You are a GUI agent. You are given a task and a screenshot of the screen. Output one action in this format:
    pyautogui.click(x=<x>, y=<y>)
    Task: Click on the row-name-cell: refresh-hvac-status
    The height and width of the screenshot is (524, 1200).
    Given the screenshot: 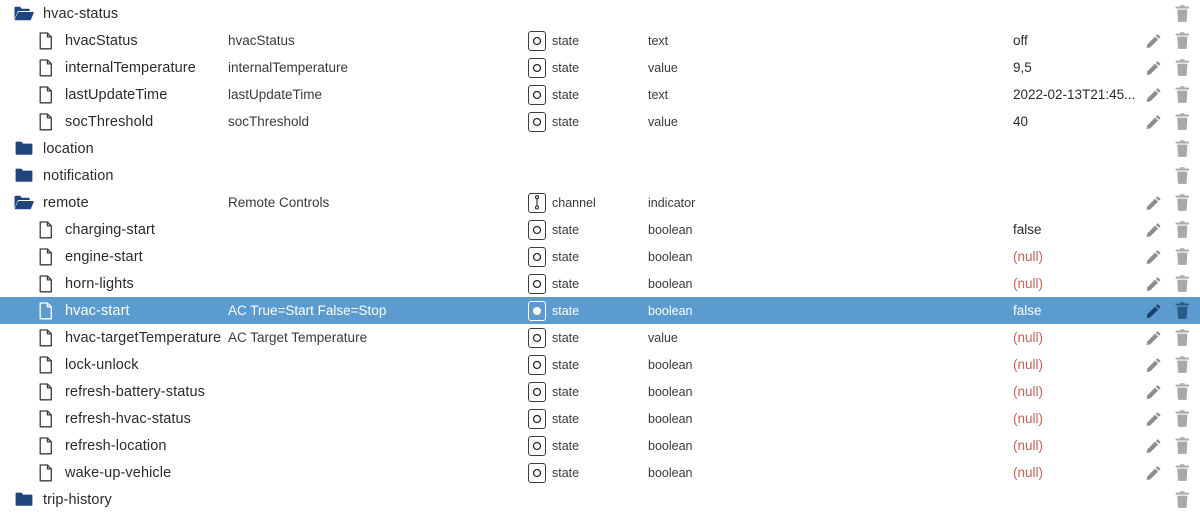 What is the action you would take?
    pyautogui.click(x=114, y=419)
    